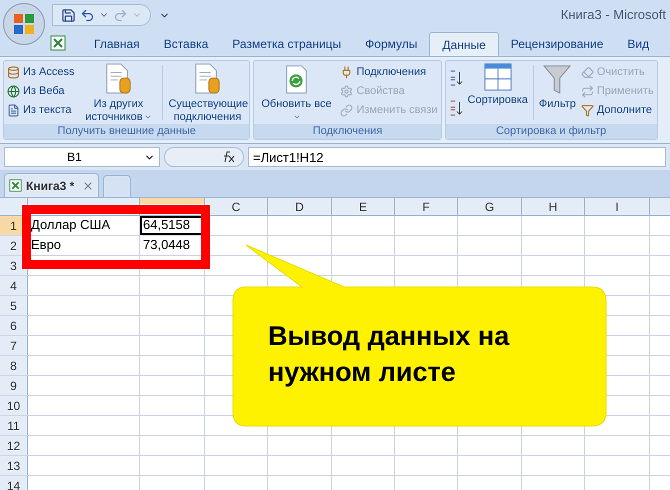 The width and height of the screenshot is (670, 490). What do you see at coordinates (117, 44) in the screenshot?
I see `ribbon-tab: Главная` at bounding box center [117, 44].